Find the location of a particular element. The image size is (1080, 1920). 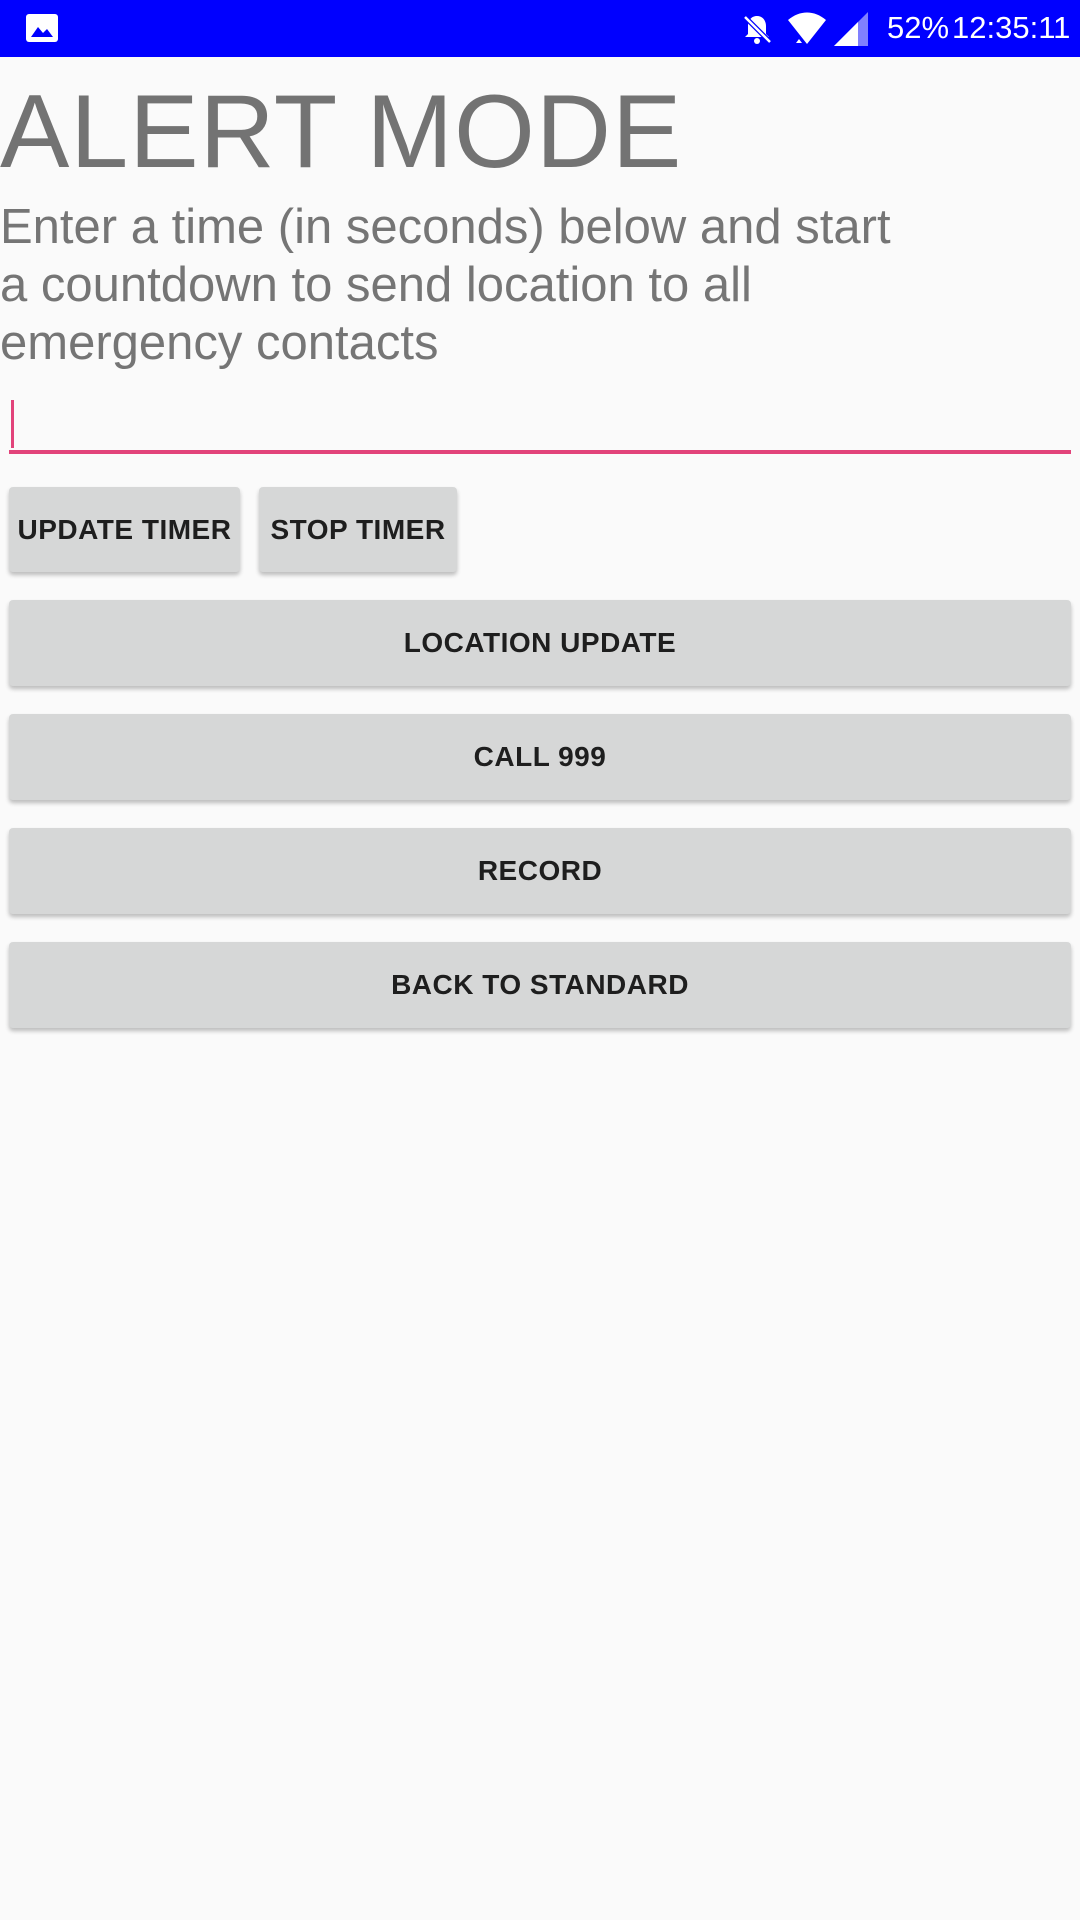

stop-timer-button: STOP TIMER is located at coordinates (358, 529).